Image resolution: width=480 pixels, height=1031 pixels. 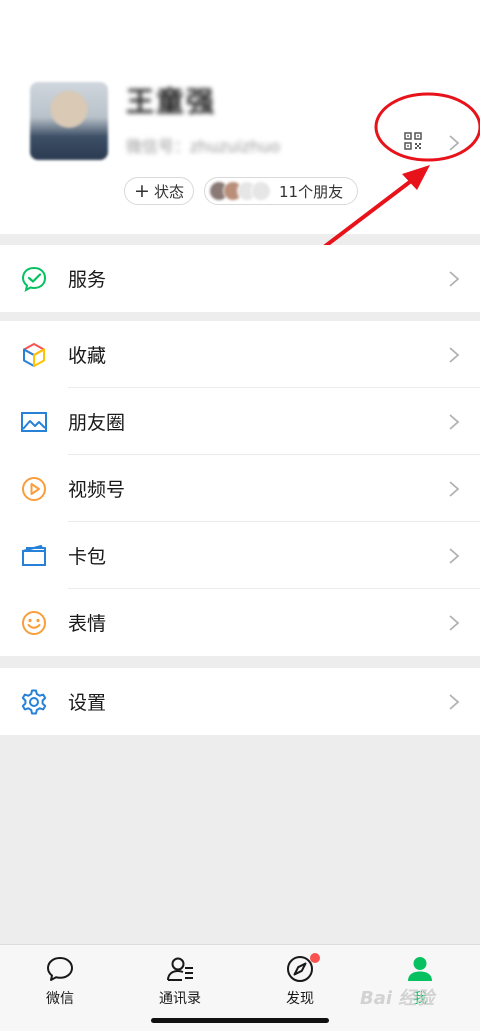 I want to click on tab-contacts: 通讯录, so click(x=180, y=980).